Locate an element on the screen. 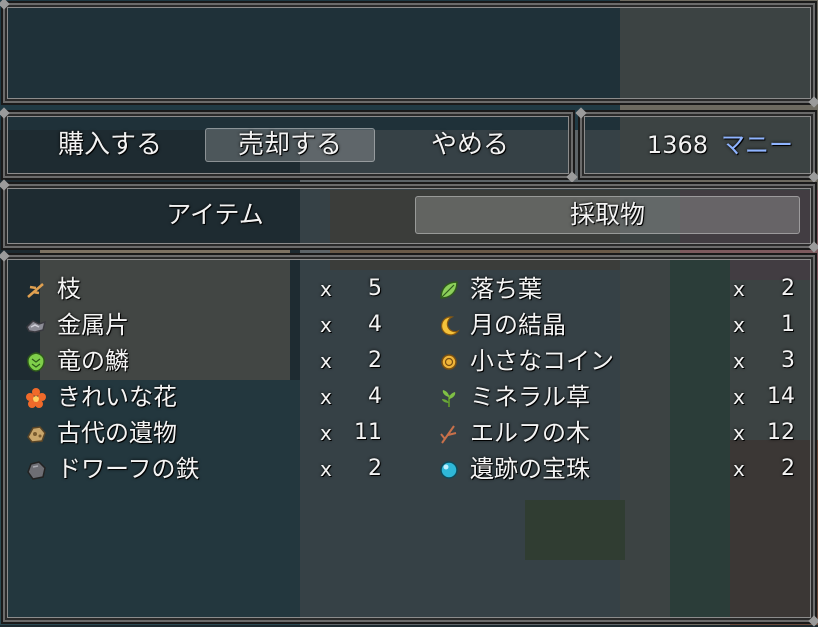 Image resolution: width=818 pixels, height=627 pixels. gold-amount: 1368 is located at coordinates (677, 145).